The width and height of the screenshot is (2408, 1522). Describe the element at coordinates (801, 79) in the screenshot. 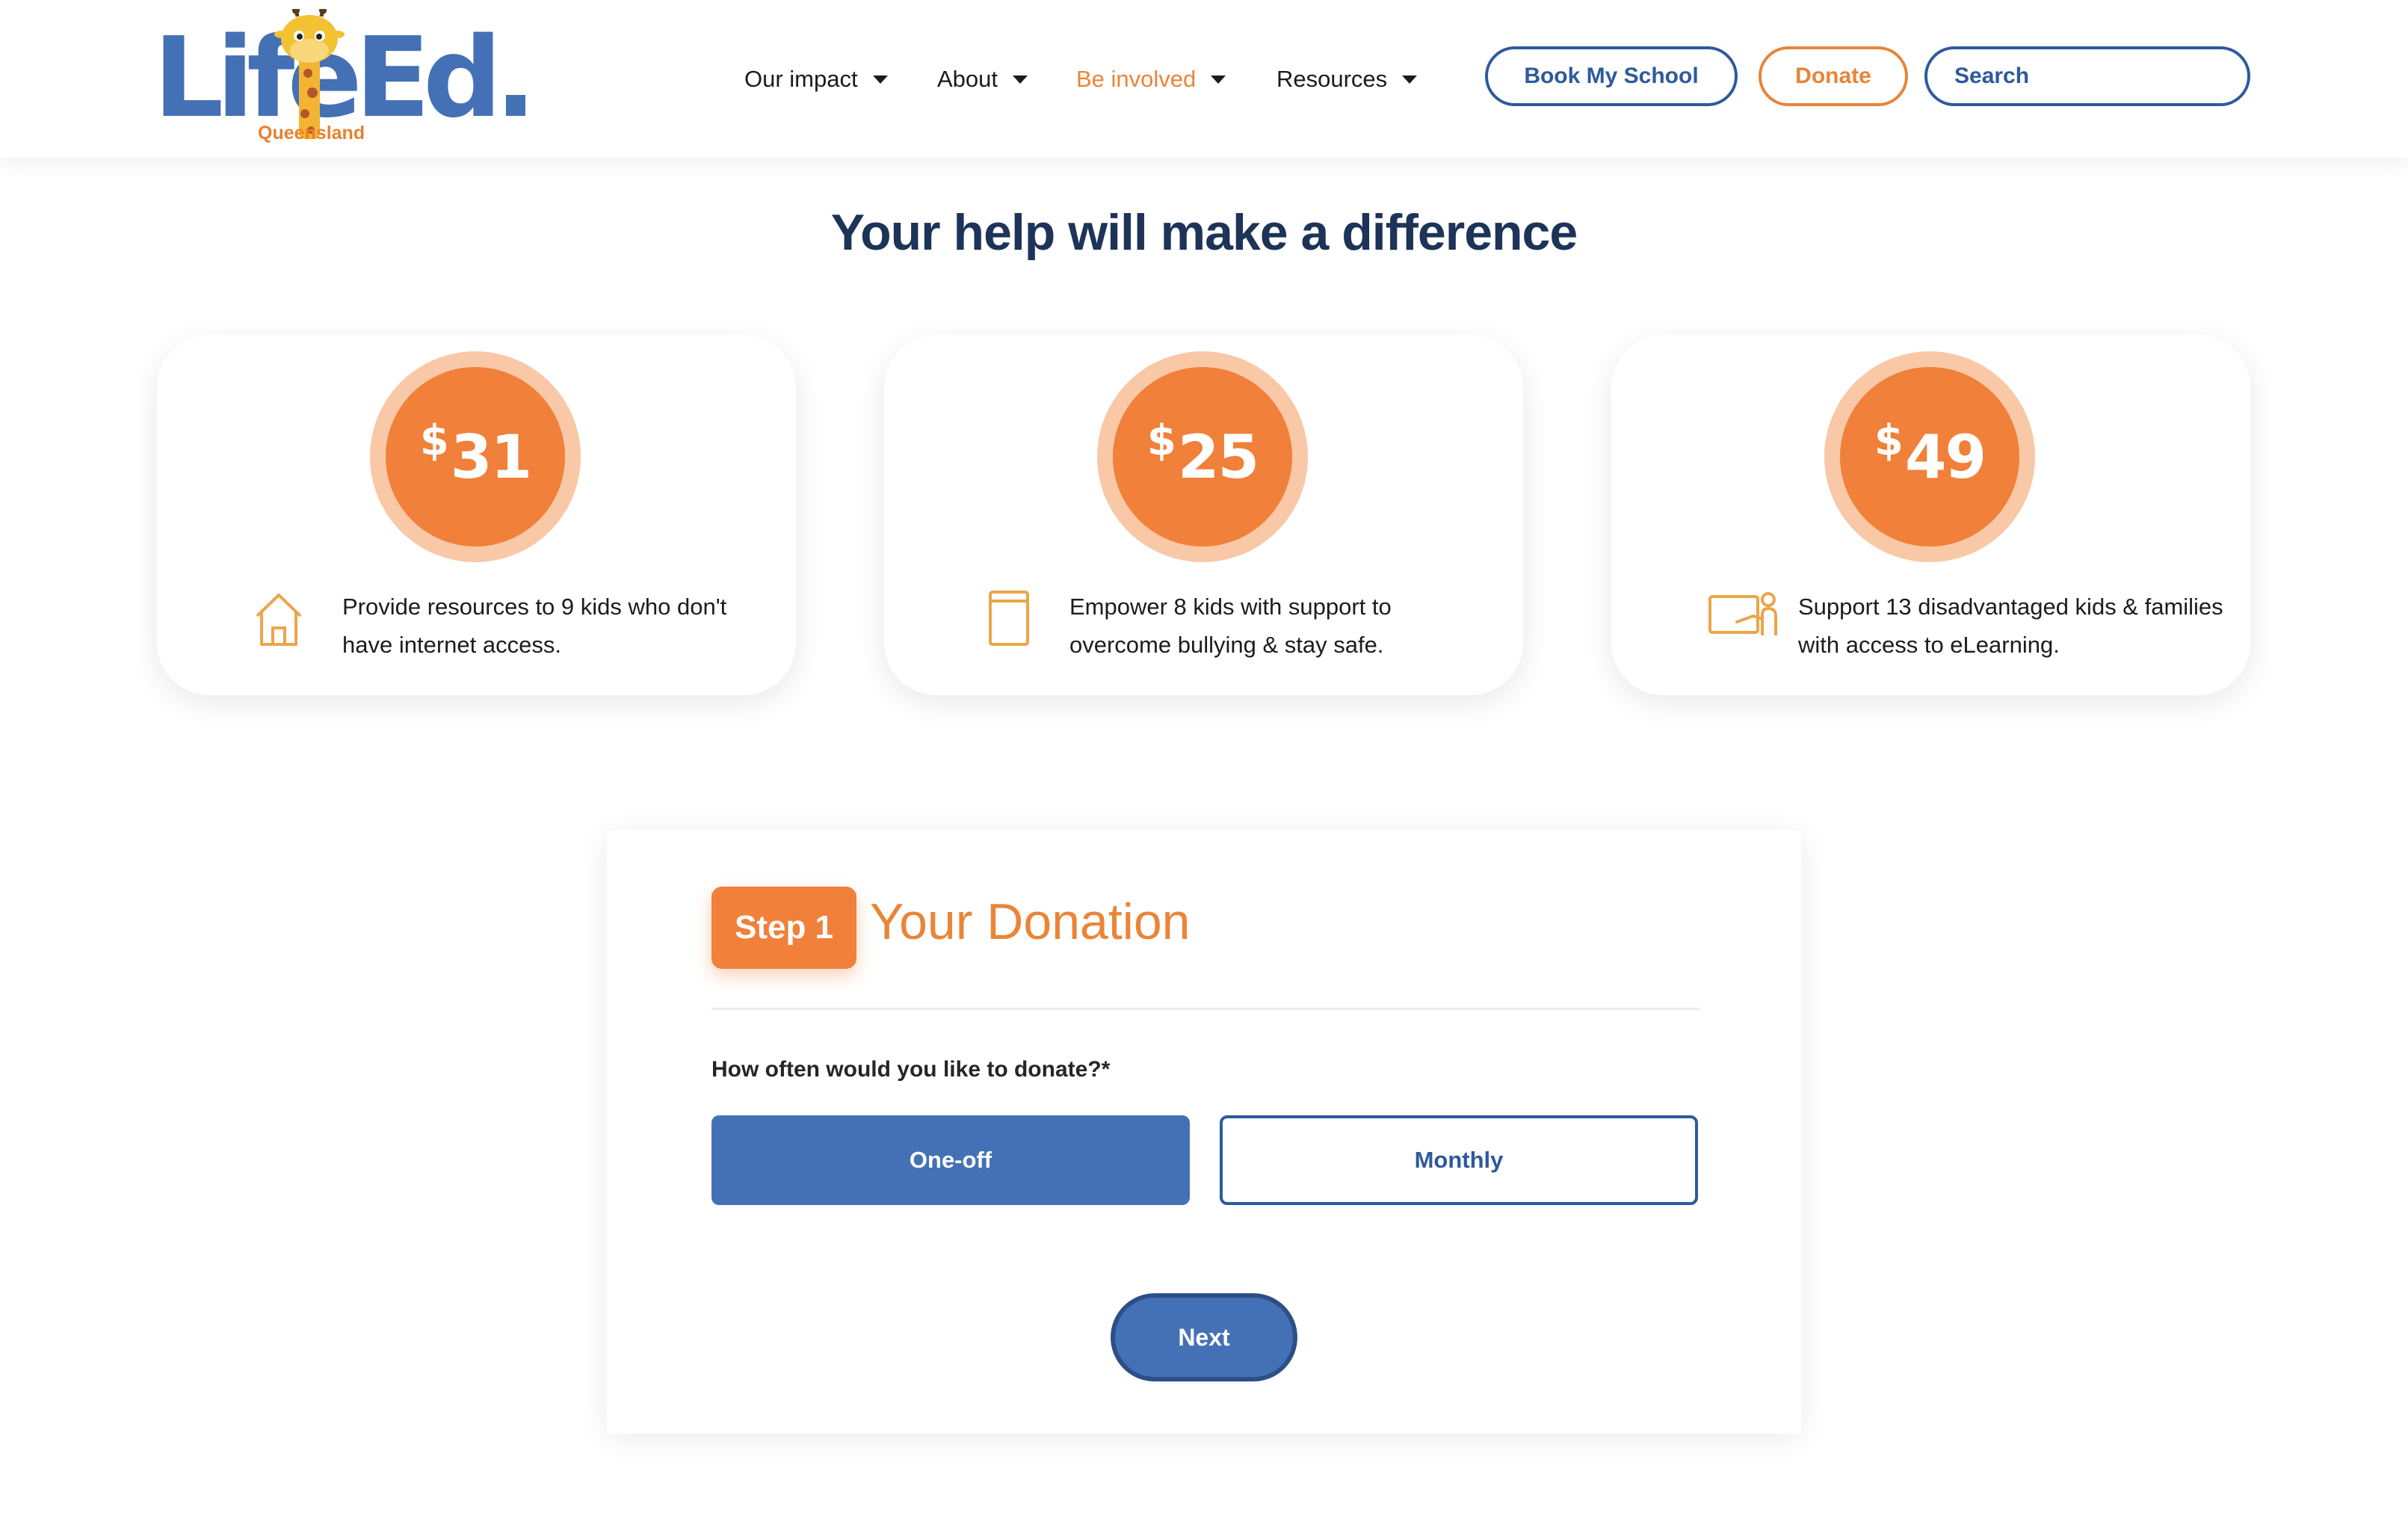

I see `nav-label: Our impact` at that location.